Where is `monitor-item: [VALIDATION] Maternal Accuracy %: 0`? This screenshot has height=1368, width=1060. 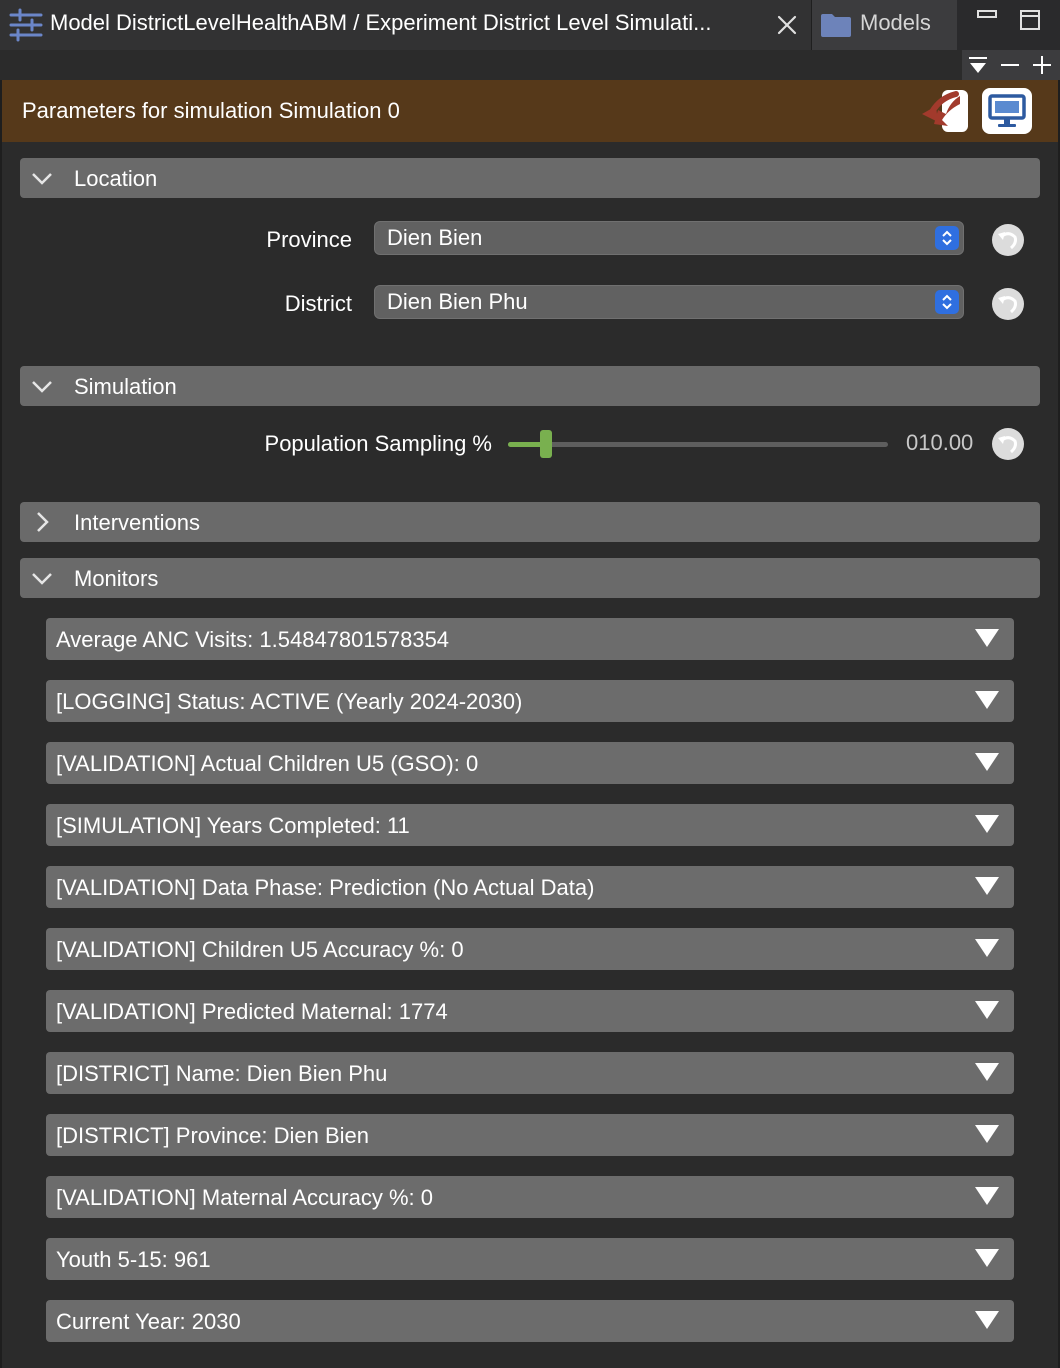 monitor-item: [VALIDATION] Maternal Accuracy %: 0 is located at coordinates (530, 1197).